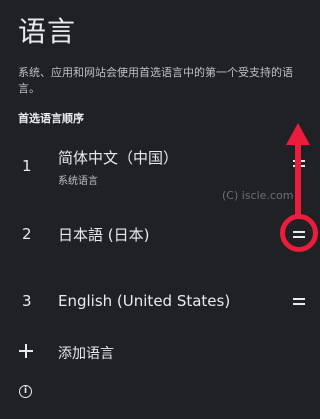  What do you see at coordinates (160, 355) in the screenshot?
I see `add-language-button: 添加语言` at bounding box center [160, 355].